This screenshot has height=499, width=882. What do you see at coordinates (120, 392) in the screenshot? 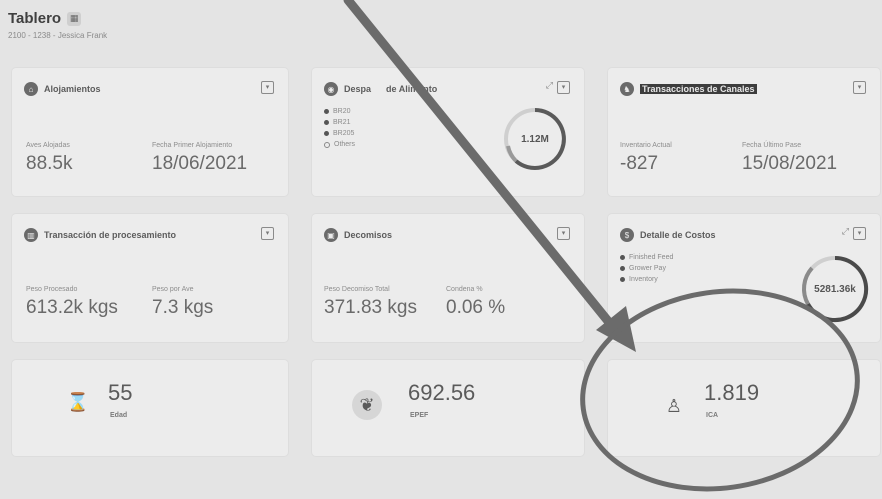
I see `kpi-value: 55` at bounding box center [120, 392].